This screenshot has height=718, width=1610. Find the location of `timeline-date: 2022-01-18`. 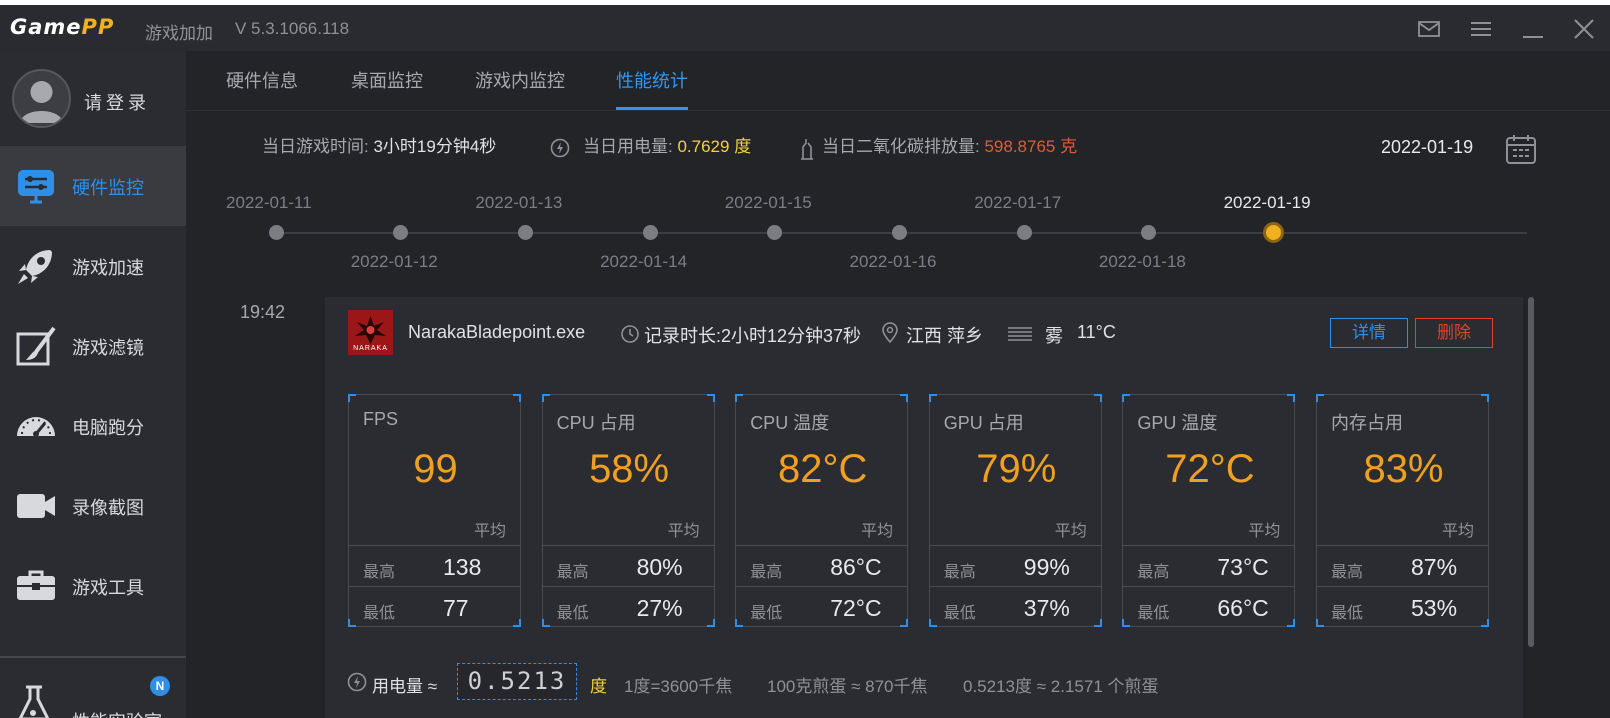

timeline-date: 2022-01-18 is located at coordinates (1142, 262).